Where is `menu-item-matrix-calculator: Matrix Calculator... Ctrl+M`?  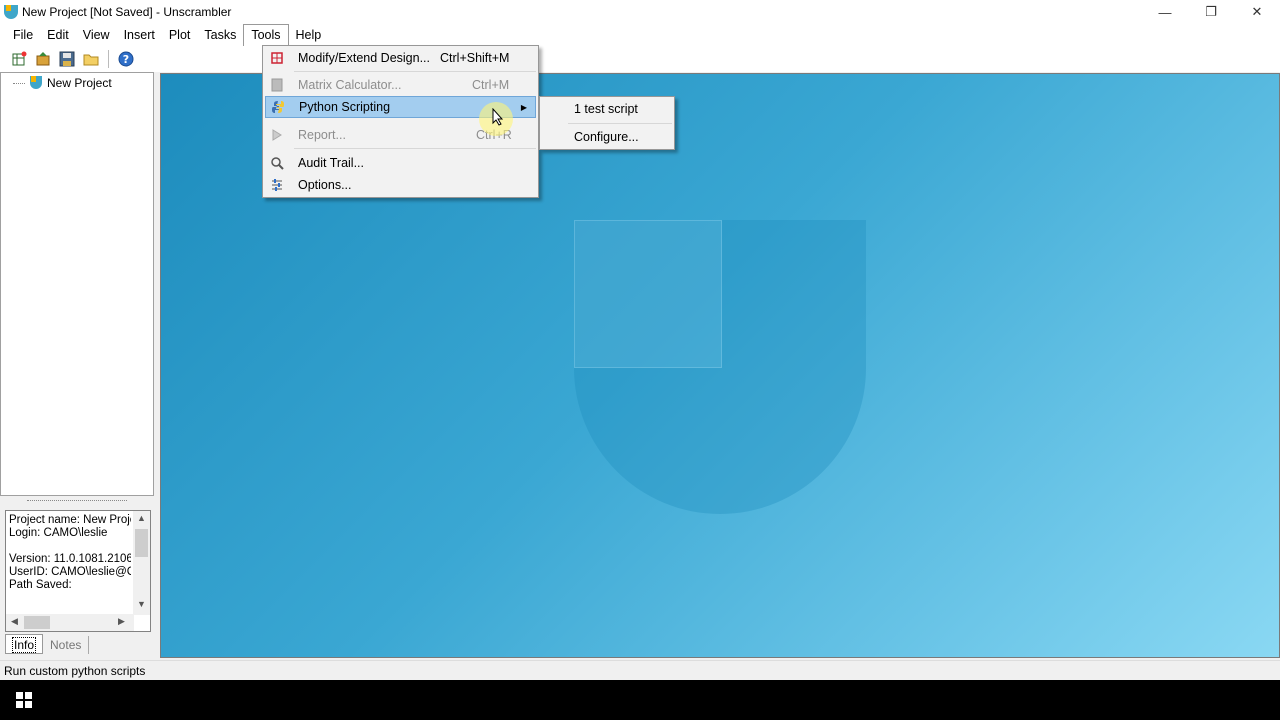
menu-item-matrix-calculator: Matrix Calculator... Ctrl+M is located at coordinates (400, 85).